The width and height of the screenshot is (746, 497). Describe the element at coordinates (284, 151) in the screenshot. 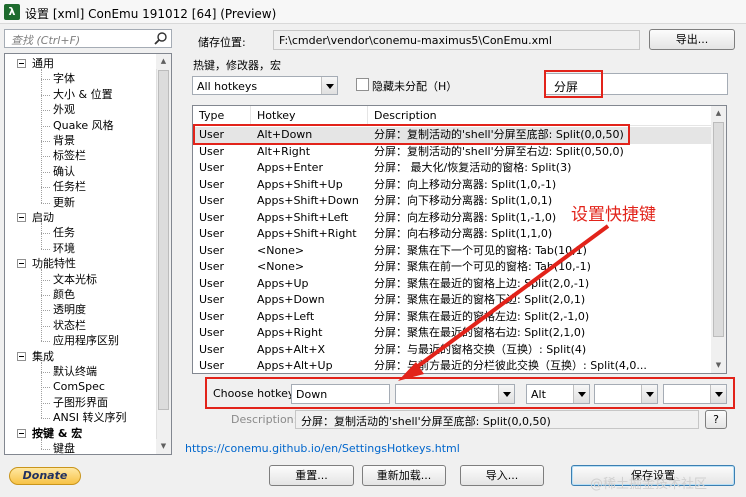

I see `cell-hotkey: Alt+Right` at that location.